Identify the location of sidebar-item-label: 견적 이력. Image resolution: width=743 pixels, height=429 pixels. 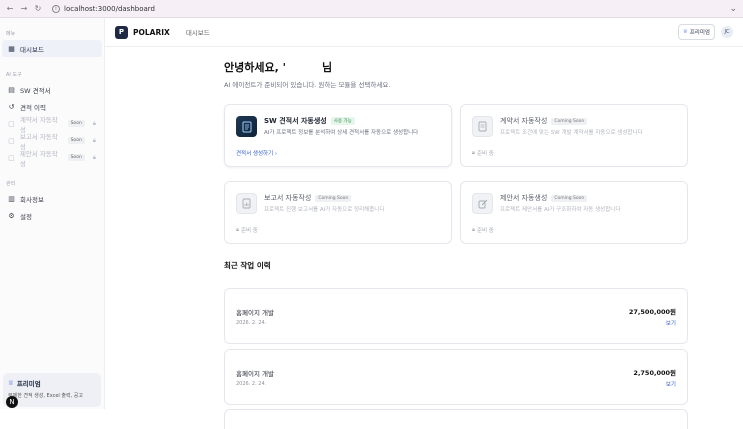
(33, 107).